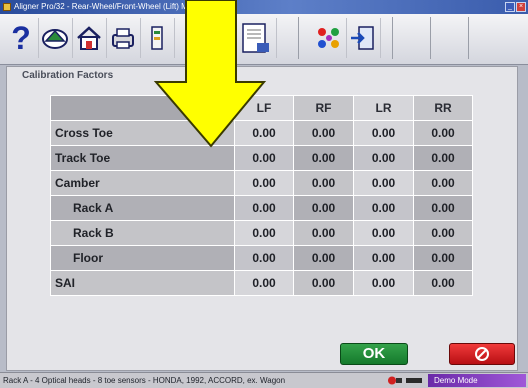 This screenshot has width=528, height=388. I want to click on home-icon, so click(89, 38).